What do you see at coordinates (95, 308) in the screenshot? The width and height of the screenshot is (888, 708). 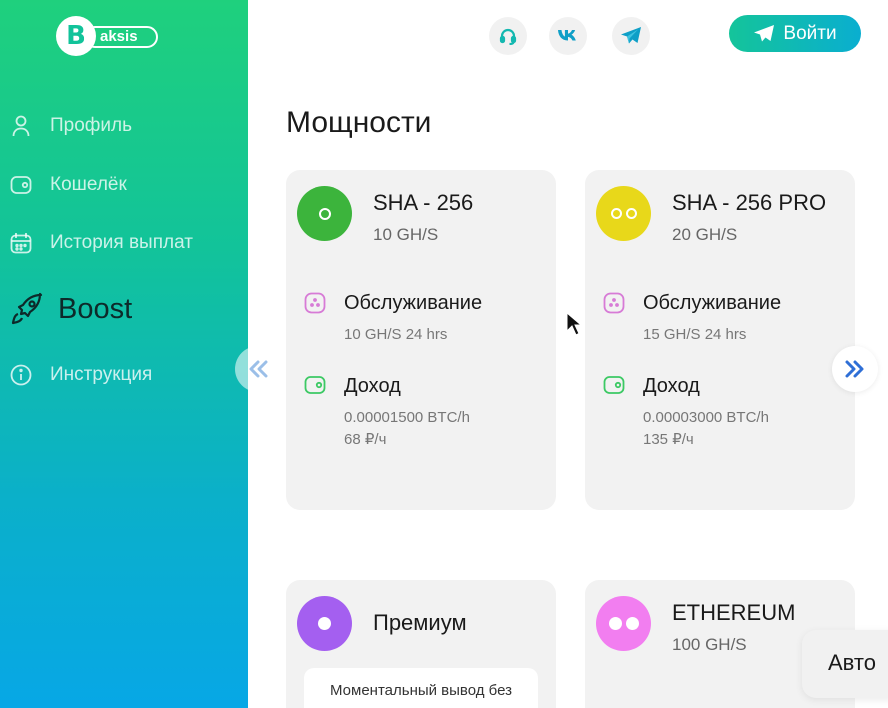 I see `sidebar-item-label: Boost` at bounding box center [95, 308].